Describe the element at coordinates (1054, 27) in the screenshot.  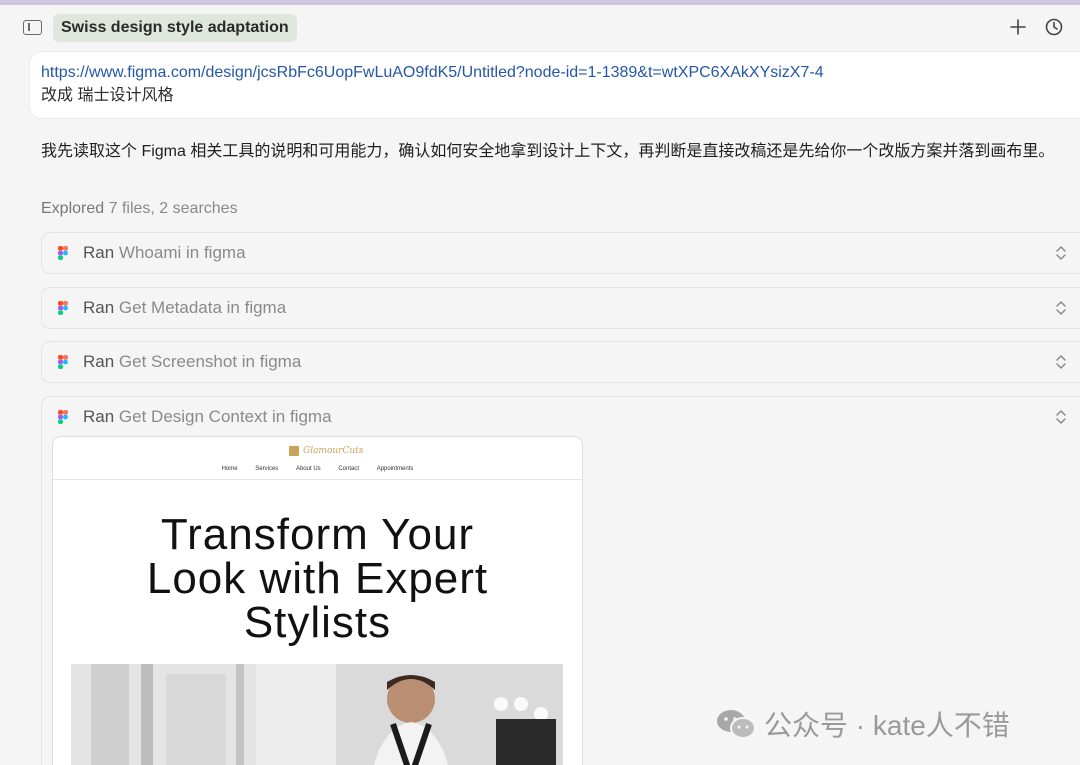
I see `clock-icon` at that location.